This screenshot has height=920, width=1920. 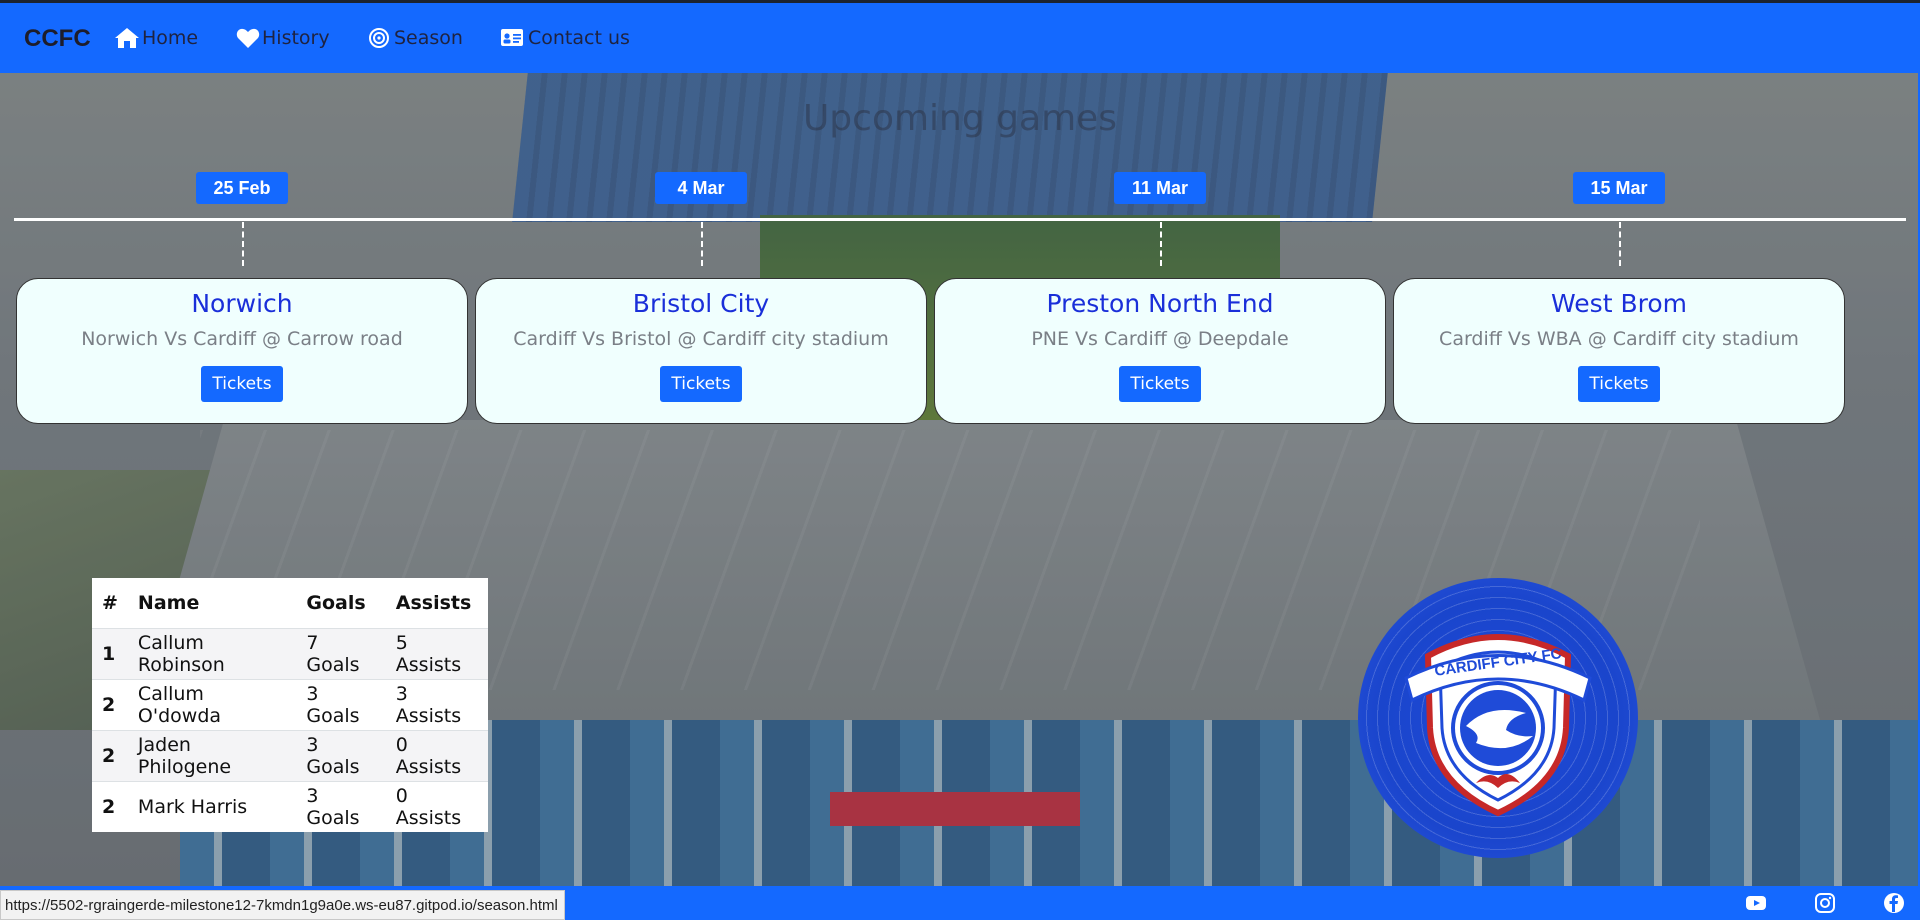 I want to click on table-row: 2 Jaden Philogene 3 Goals 0 Assists, so click(x=290, y=756).